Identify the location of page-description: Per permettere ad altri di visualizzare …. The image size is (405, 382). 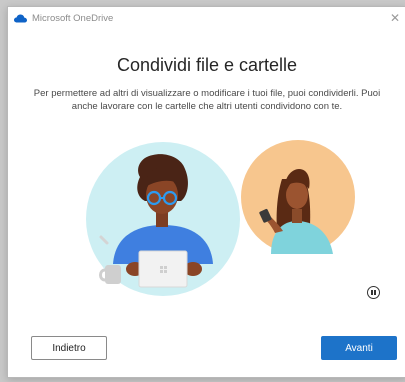
(207, 100).